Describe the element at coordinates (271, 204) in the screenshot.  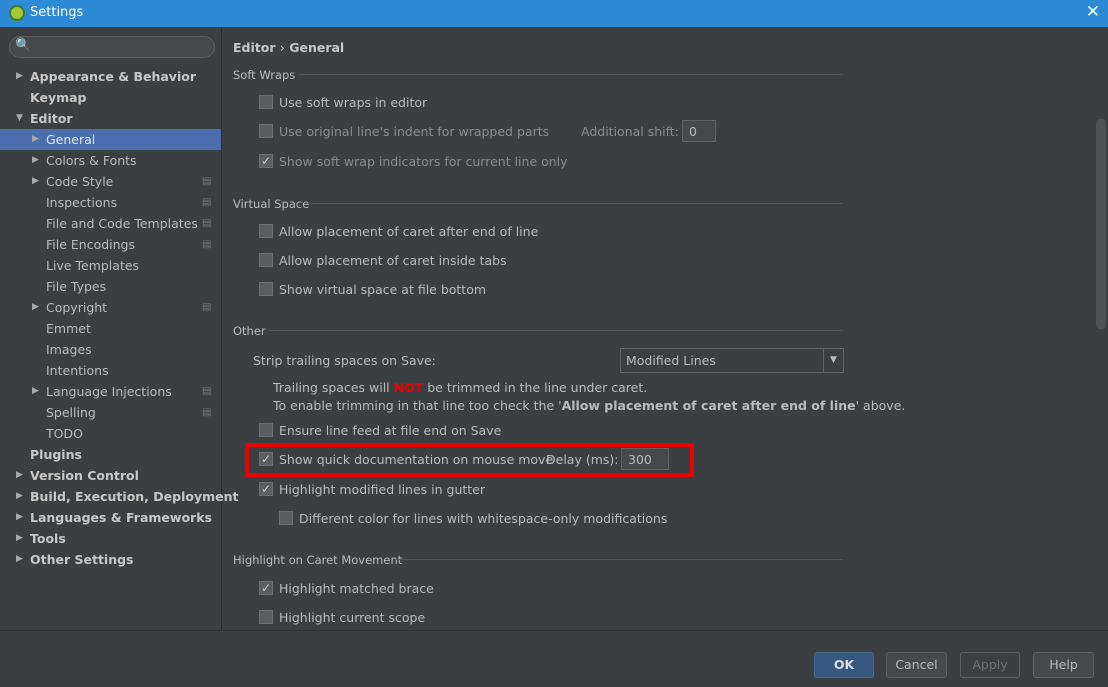
I see `section-virtual-space: Virtual Space` at that location.